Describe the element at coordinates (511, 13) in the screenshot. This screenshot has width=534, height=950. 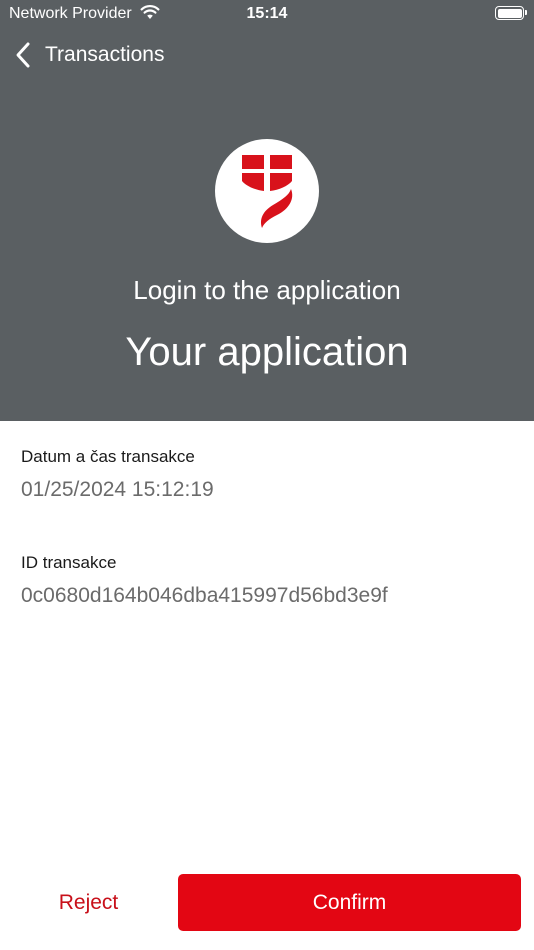
I see `battery-icon` at that location.